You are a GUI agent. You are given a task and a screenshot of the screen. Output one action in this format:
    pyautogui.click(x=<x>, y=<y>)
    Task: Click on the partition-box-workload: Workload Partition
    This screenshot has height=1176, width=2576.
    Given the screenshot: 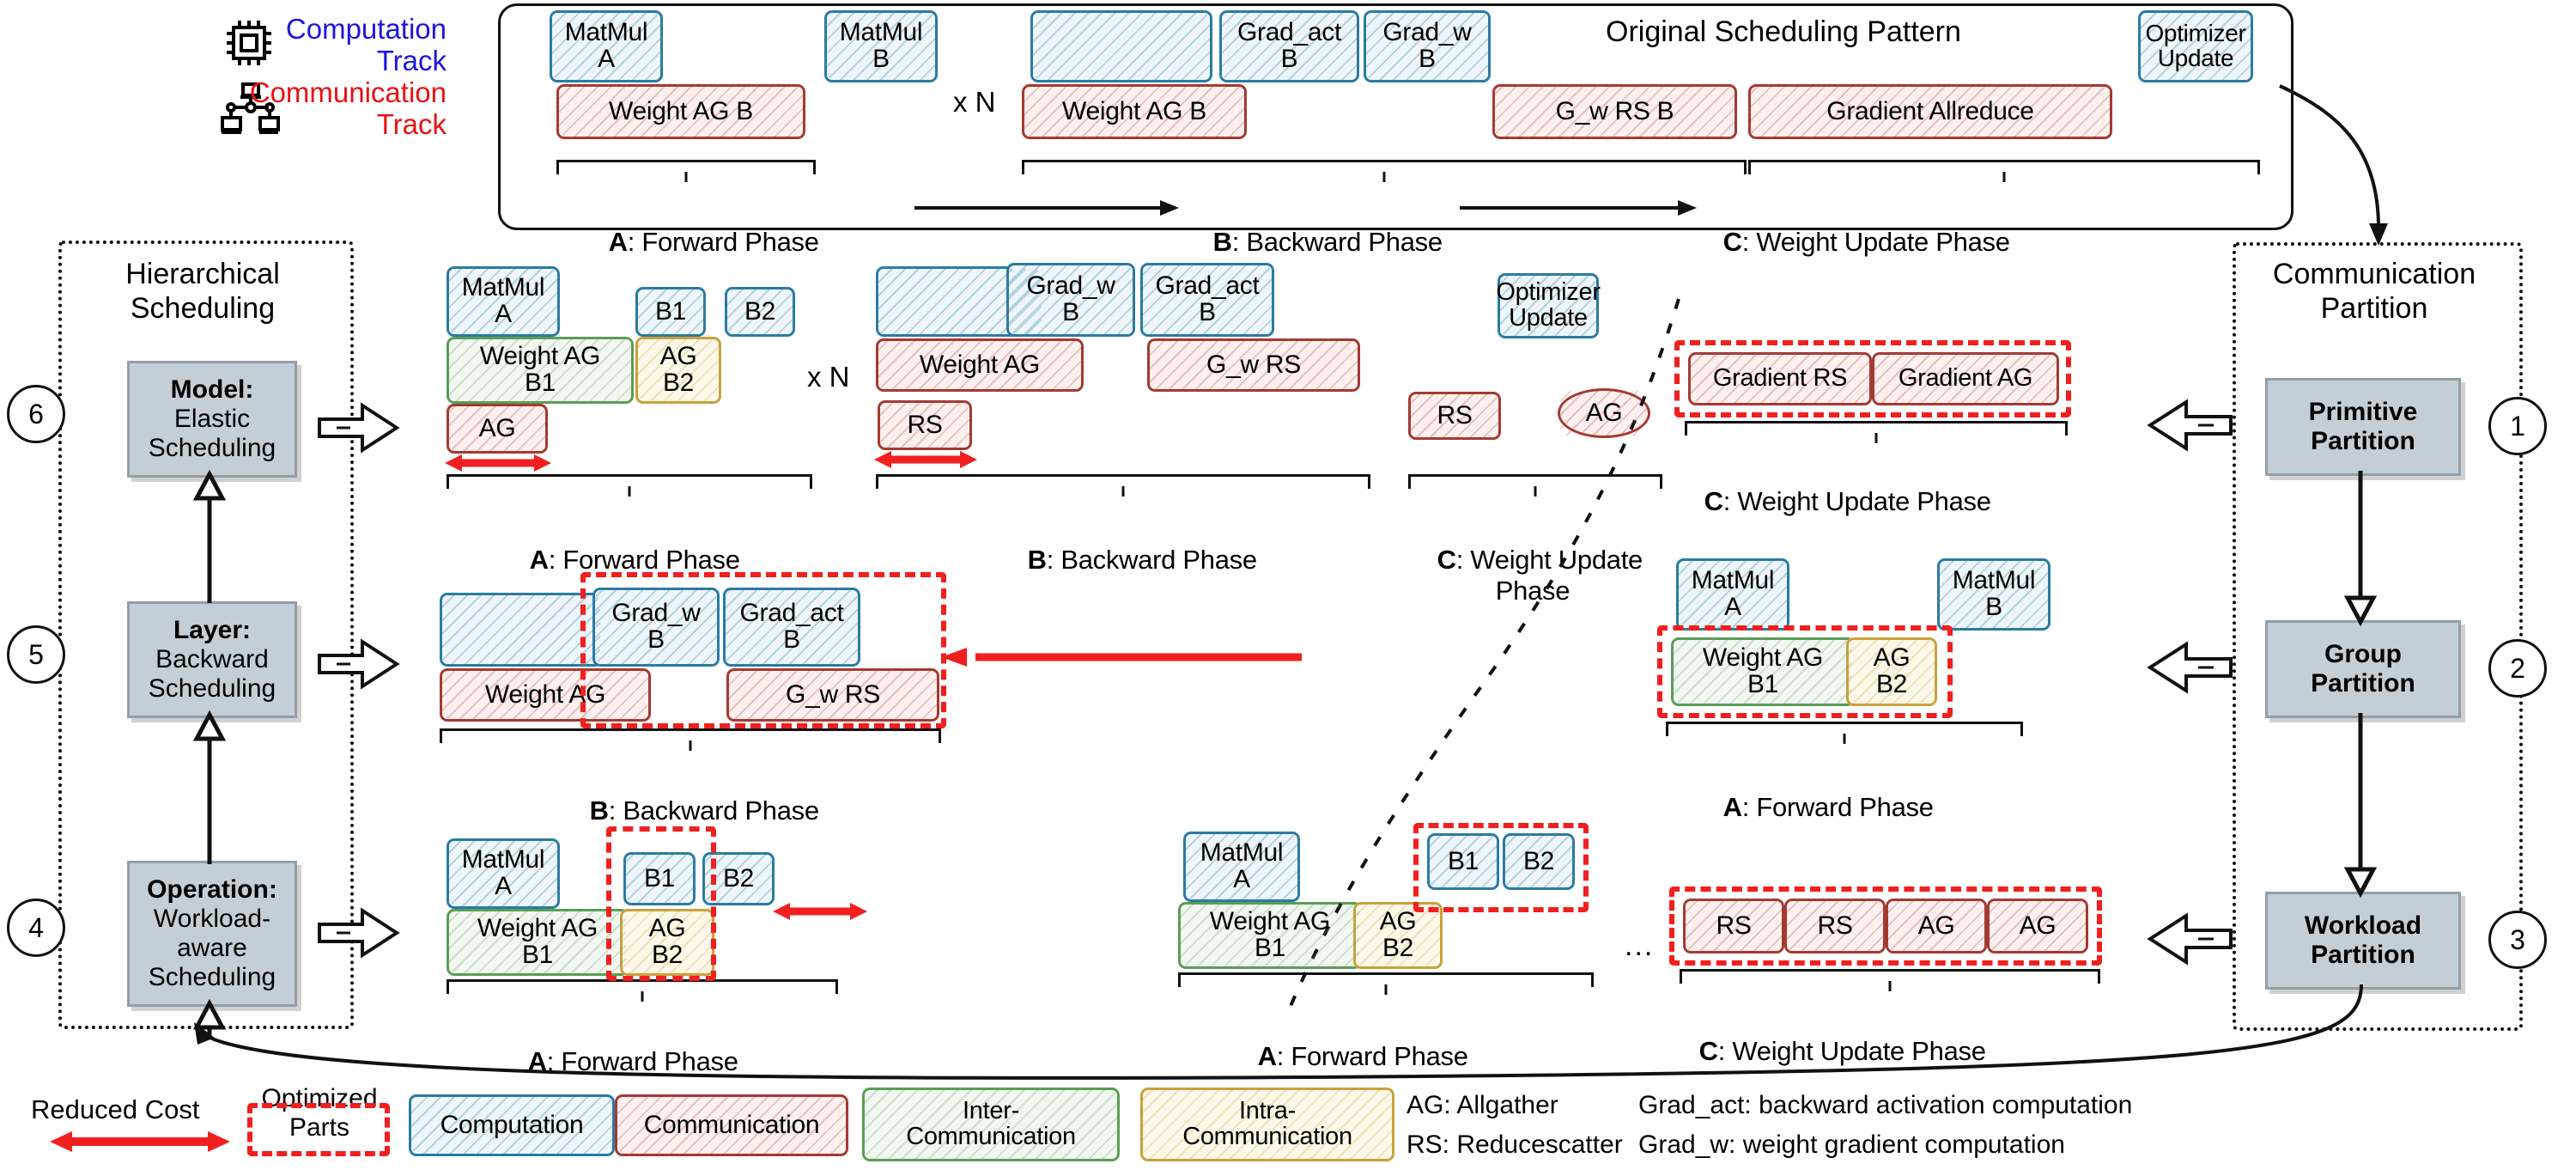 What is the action you would take?
    pyautogui.click(x=2363, y=941)
    